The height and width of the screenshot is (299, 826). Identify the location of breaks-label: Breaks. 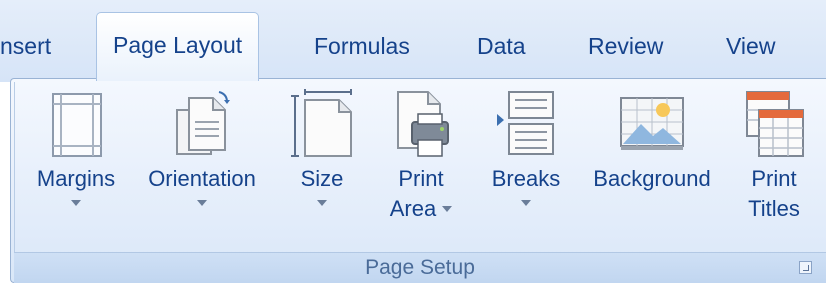
(526, 178).